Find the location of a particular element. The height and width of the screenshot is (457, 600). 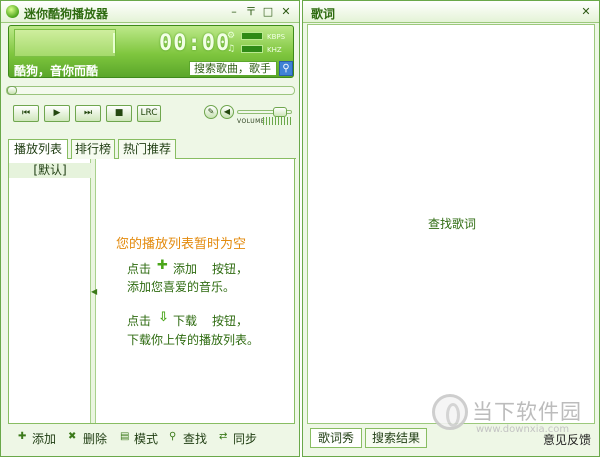

playlist-default-item: [默认] is located at coordinates (50, 170).